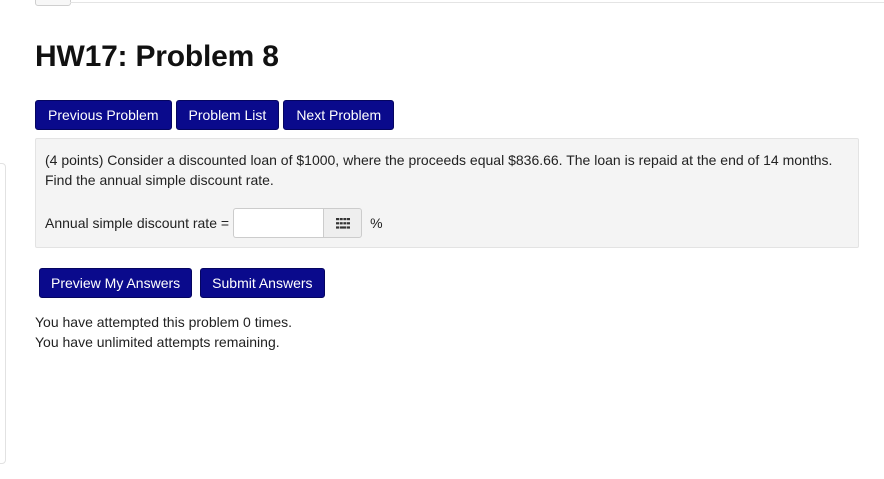 Image resolution: width=884 pixels, height=479 pixels. Describe the element at coordinates (278, 223) in the screenshot. I see `answer-input` at that location.